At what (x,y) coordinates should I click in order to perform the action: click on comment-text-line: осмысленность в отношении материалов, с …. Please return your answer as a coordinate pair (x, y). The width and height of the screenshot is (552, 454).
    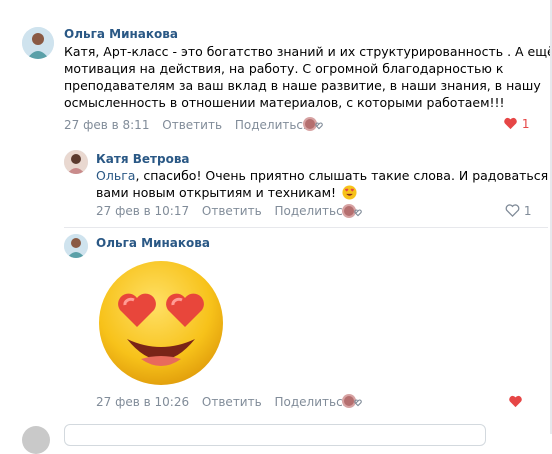
    Looking at the image, I should click on (284, 102).